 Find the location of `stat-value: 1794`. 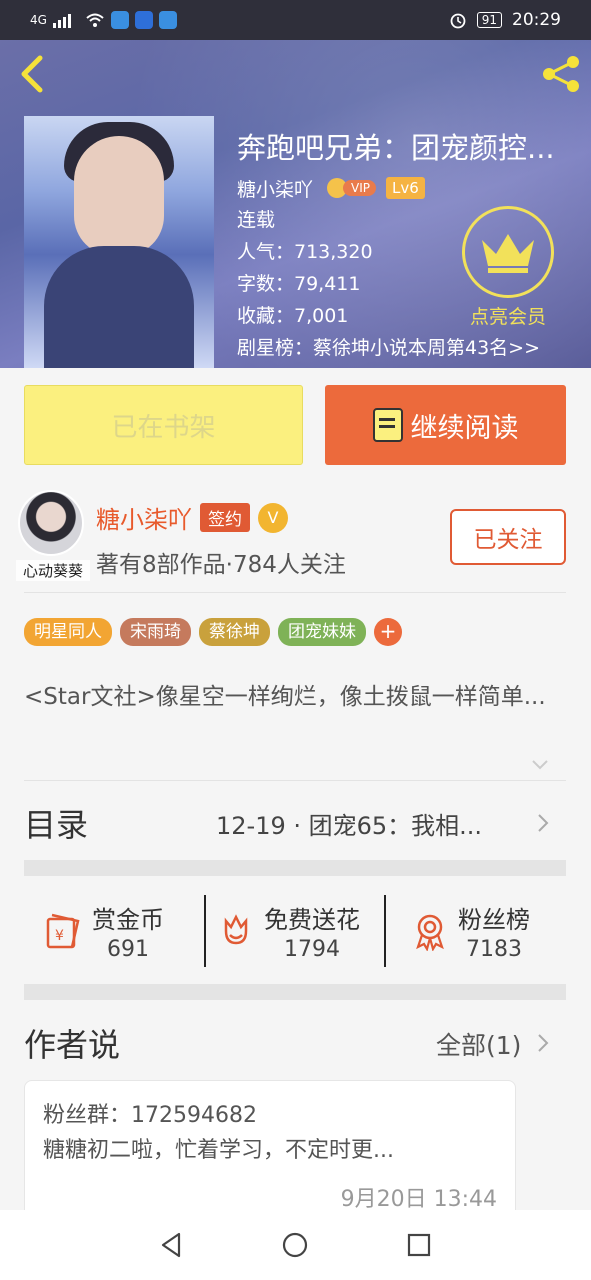

stat-value: 1794 is located at coordinates (312, 949).